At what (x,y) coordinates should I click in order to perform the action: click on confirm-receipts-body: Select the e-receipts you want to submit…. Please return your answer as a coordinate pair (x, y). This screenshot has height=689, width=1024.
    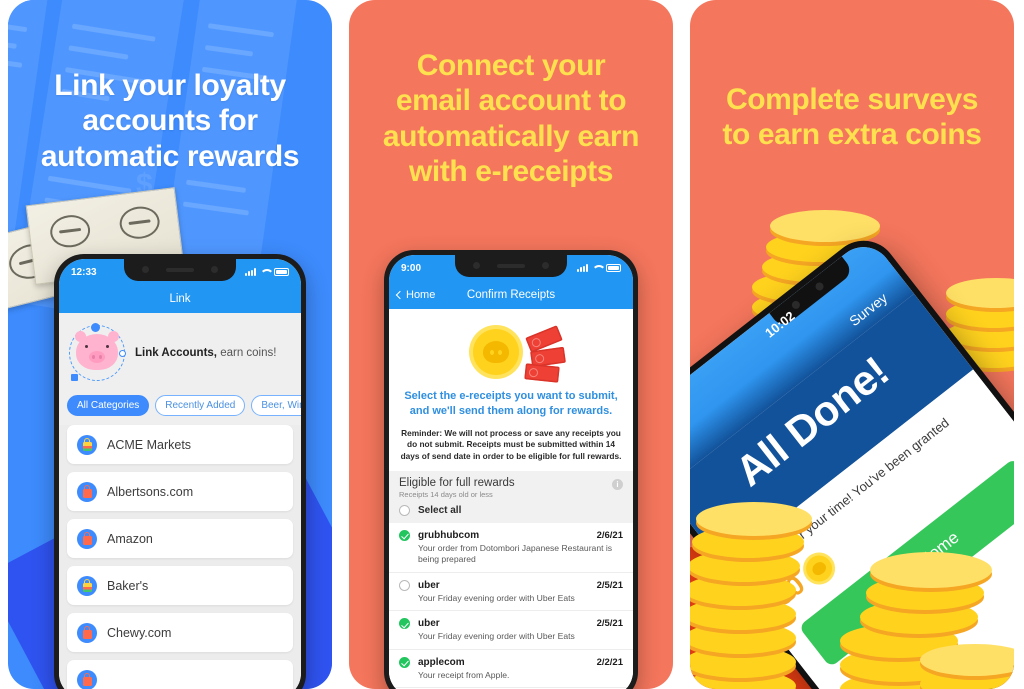
    Looking at the image, I should click on (511, 499).